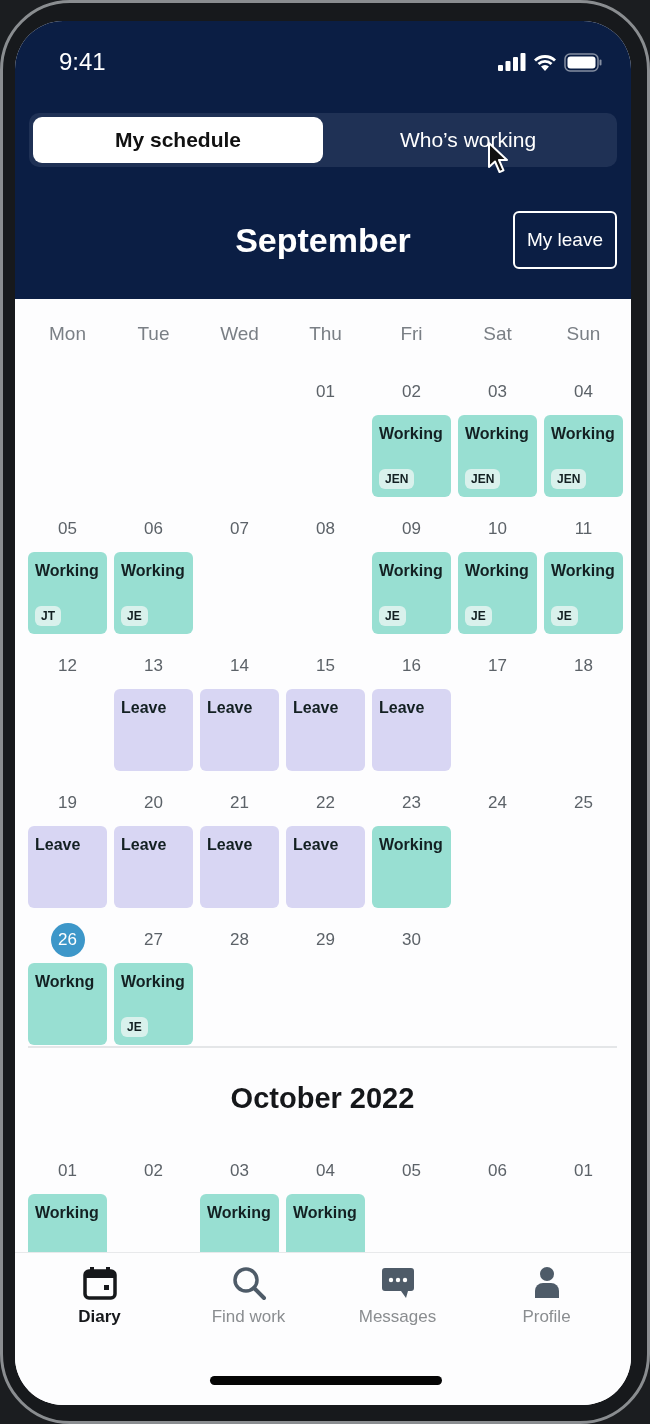 The width and height of the screenshot is (650, 1424). What do you see at coordinates (153, 334) in the screenshot?
I see `weekday-label: Tue` at bounding box center [153, 334].